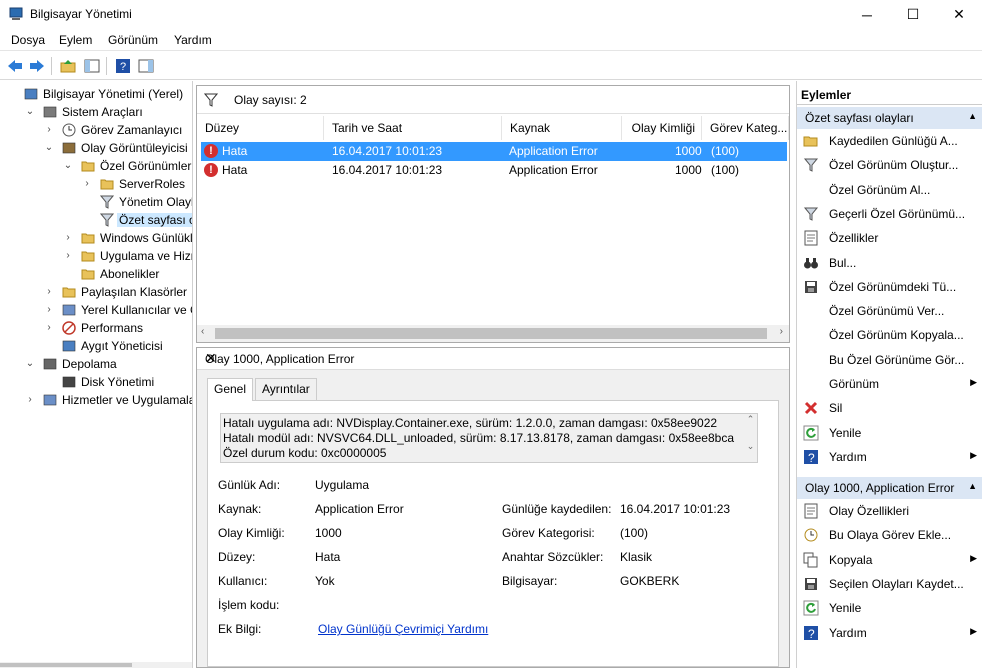 This screenshot has width=982, height=668. Describe the element at coordinates (211, 170) in the screenshot. I see `error-icon: !` at that location.